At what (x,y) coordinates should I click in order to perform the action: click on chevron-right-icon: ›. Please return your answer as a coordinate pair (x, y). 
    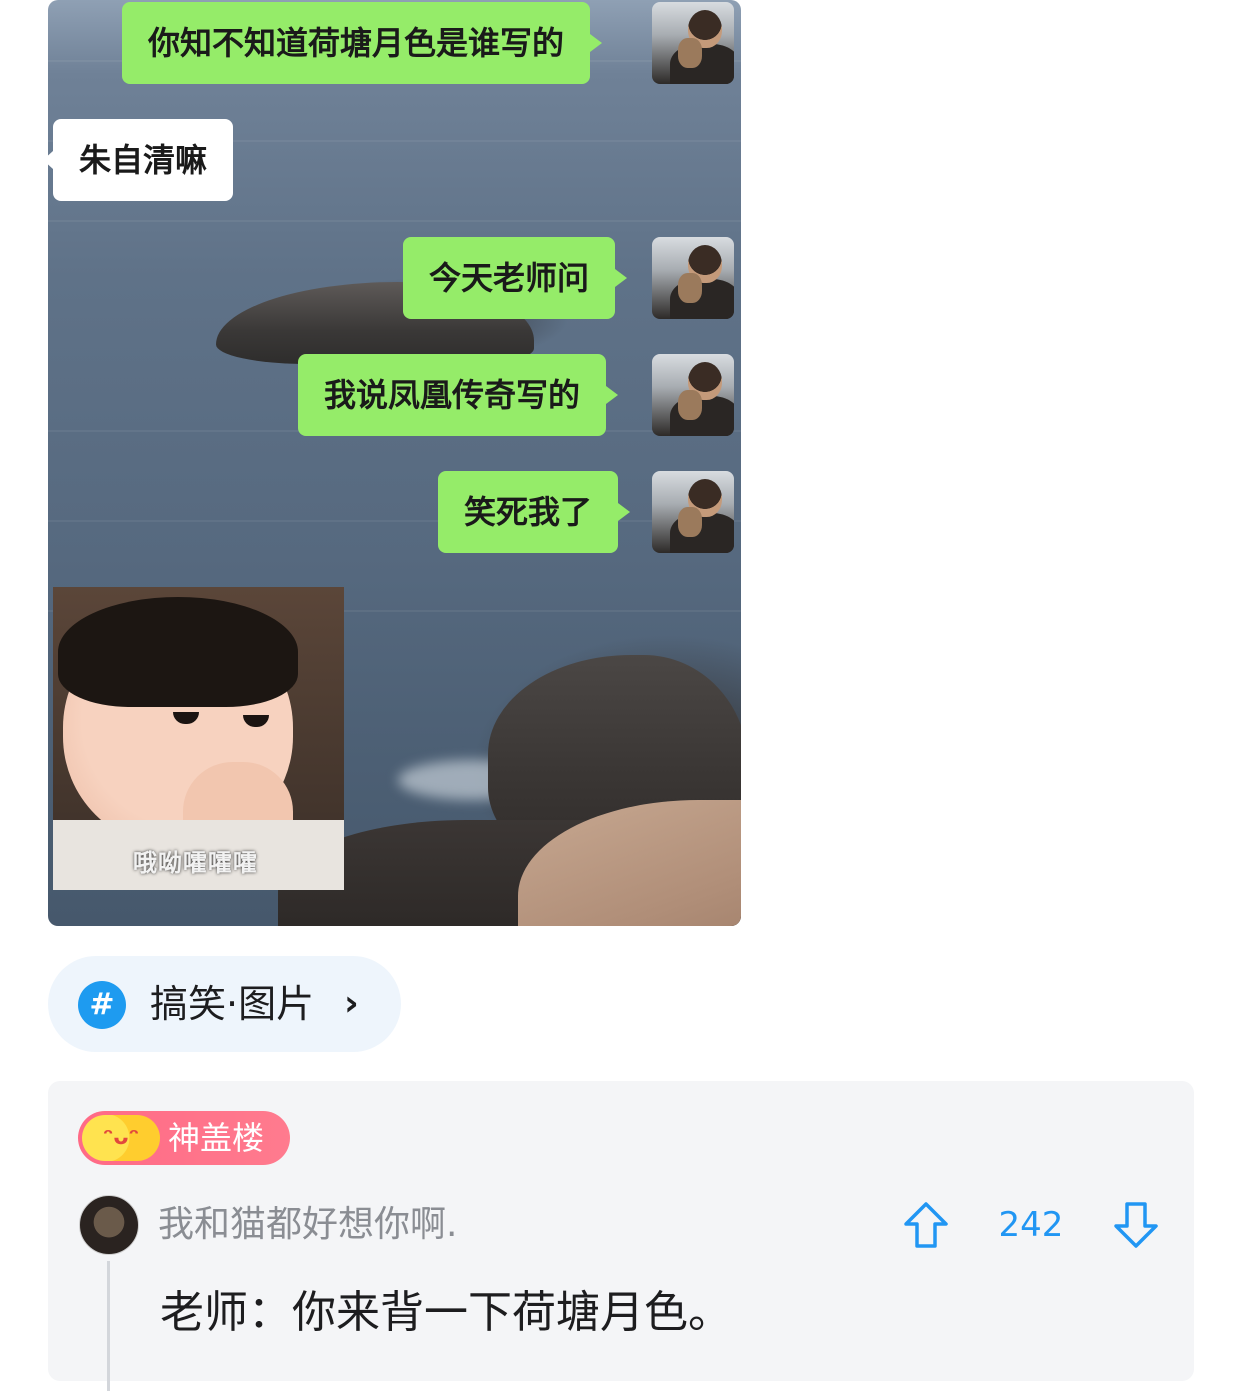
    Looking at the image, I should click on (351, 1003).